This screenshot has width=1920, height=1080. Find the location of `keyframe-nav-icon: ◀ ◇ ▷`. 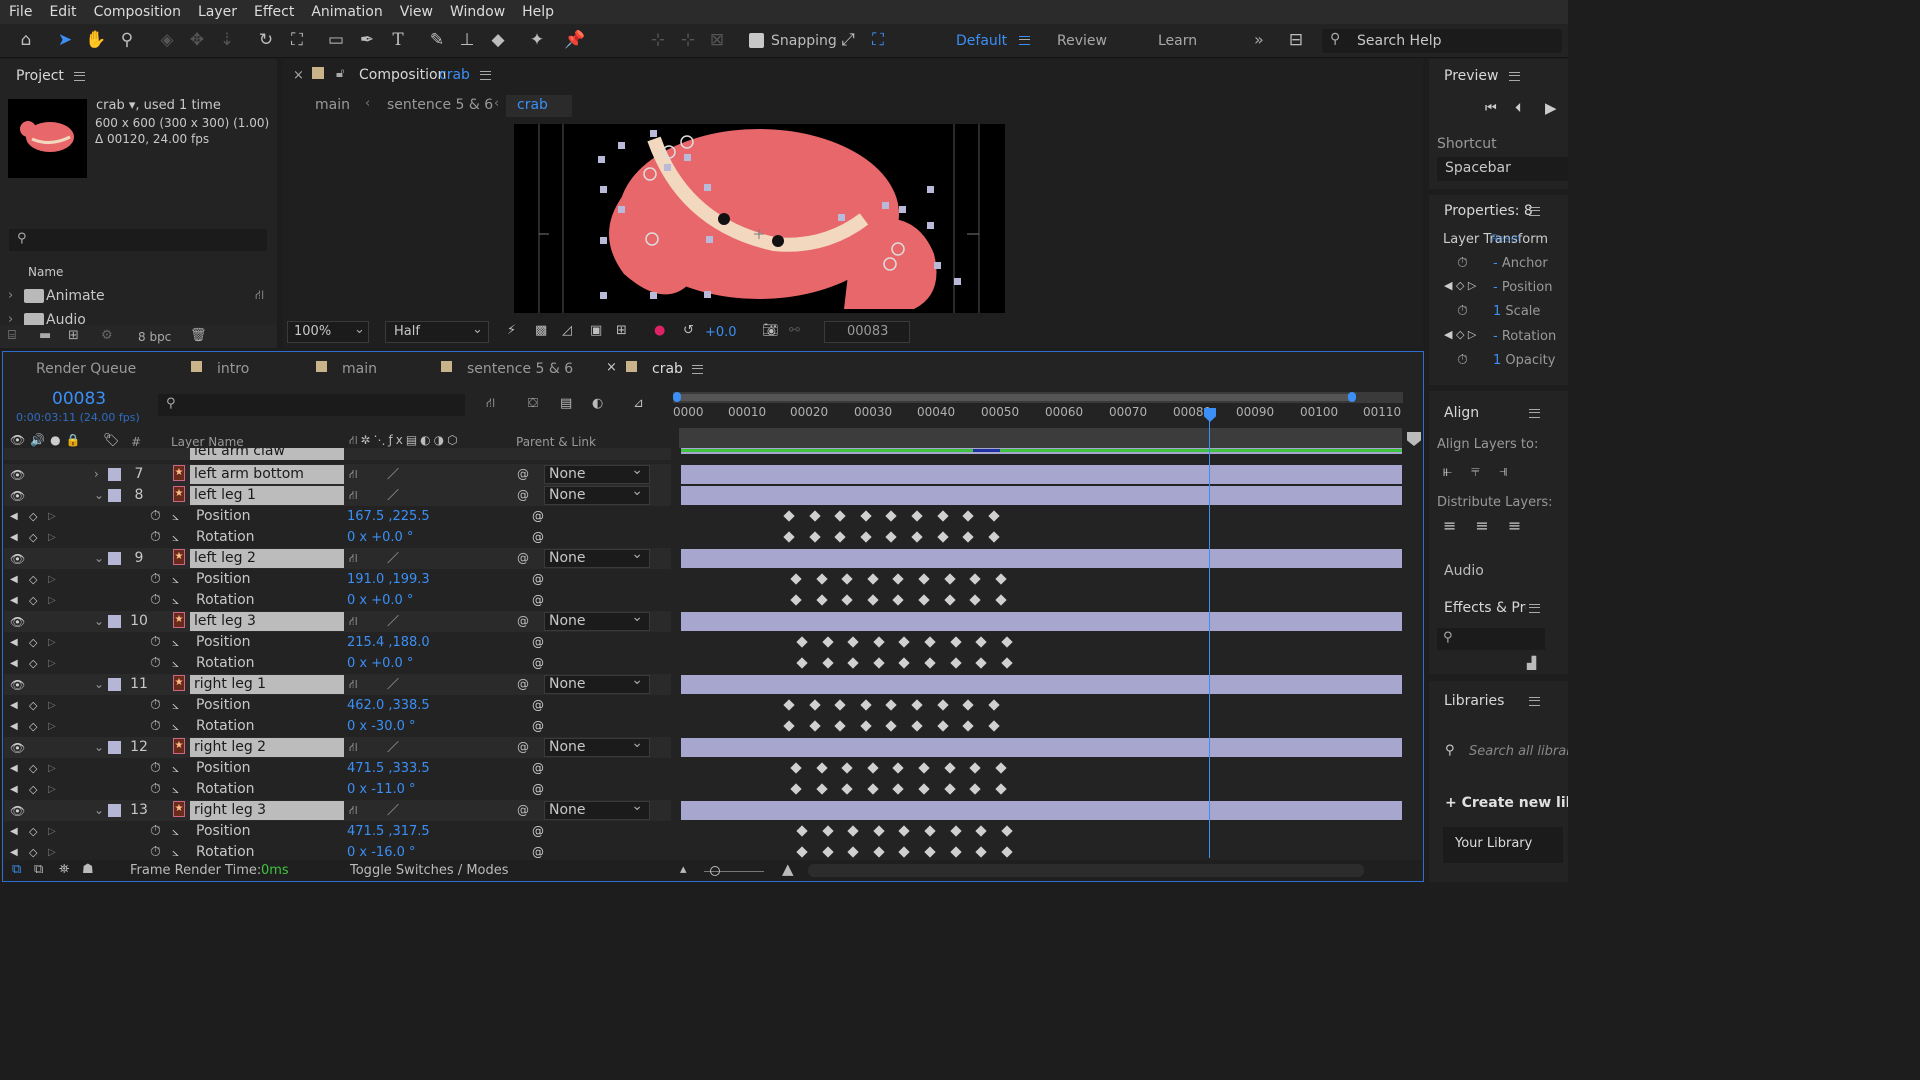

keyframe-nav-icon: ◀ ◇ ▷ is located at coordinates (1460, 285).